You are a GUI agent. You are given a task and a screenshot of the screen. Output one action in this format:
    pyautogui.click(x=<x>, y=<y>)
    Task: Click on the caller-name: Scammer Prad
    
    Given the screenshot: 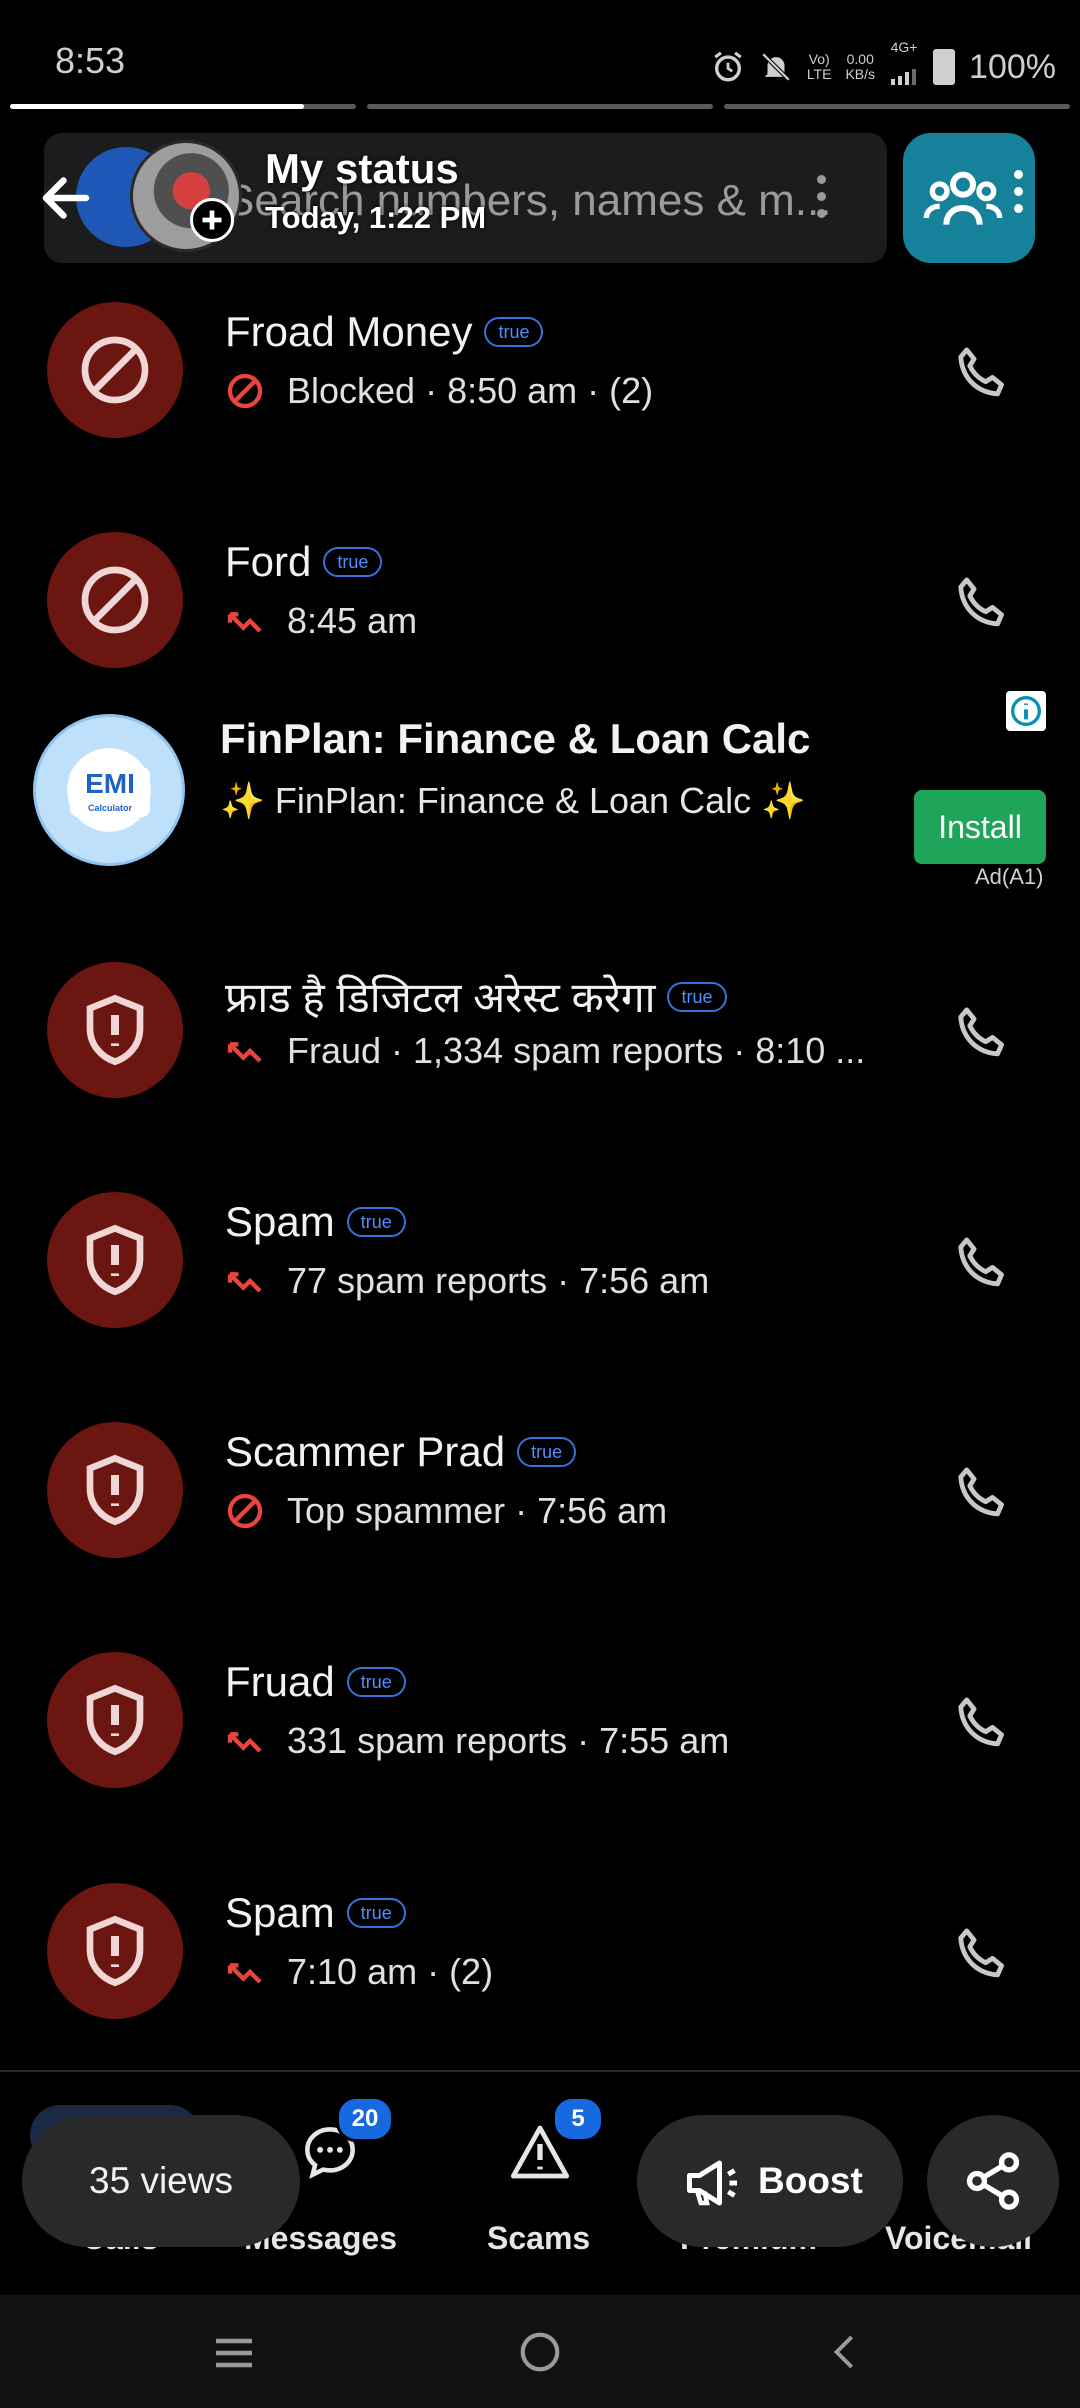 What is the action you would take?
    pyautogui.click(x=365, y=1451)
    